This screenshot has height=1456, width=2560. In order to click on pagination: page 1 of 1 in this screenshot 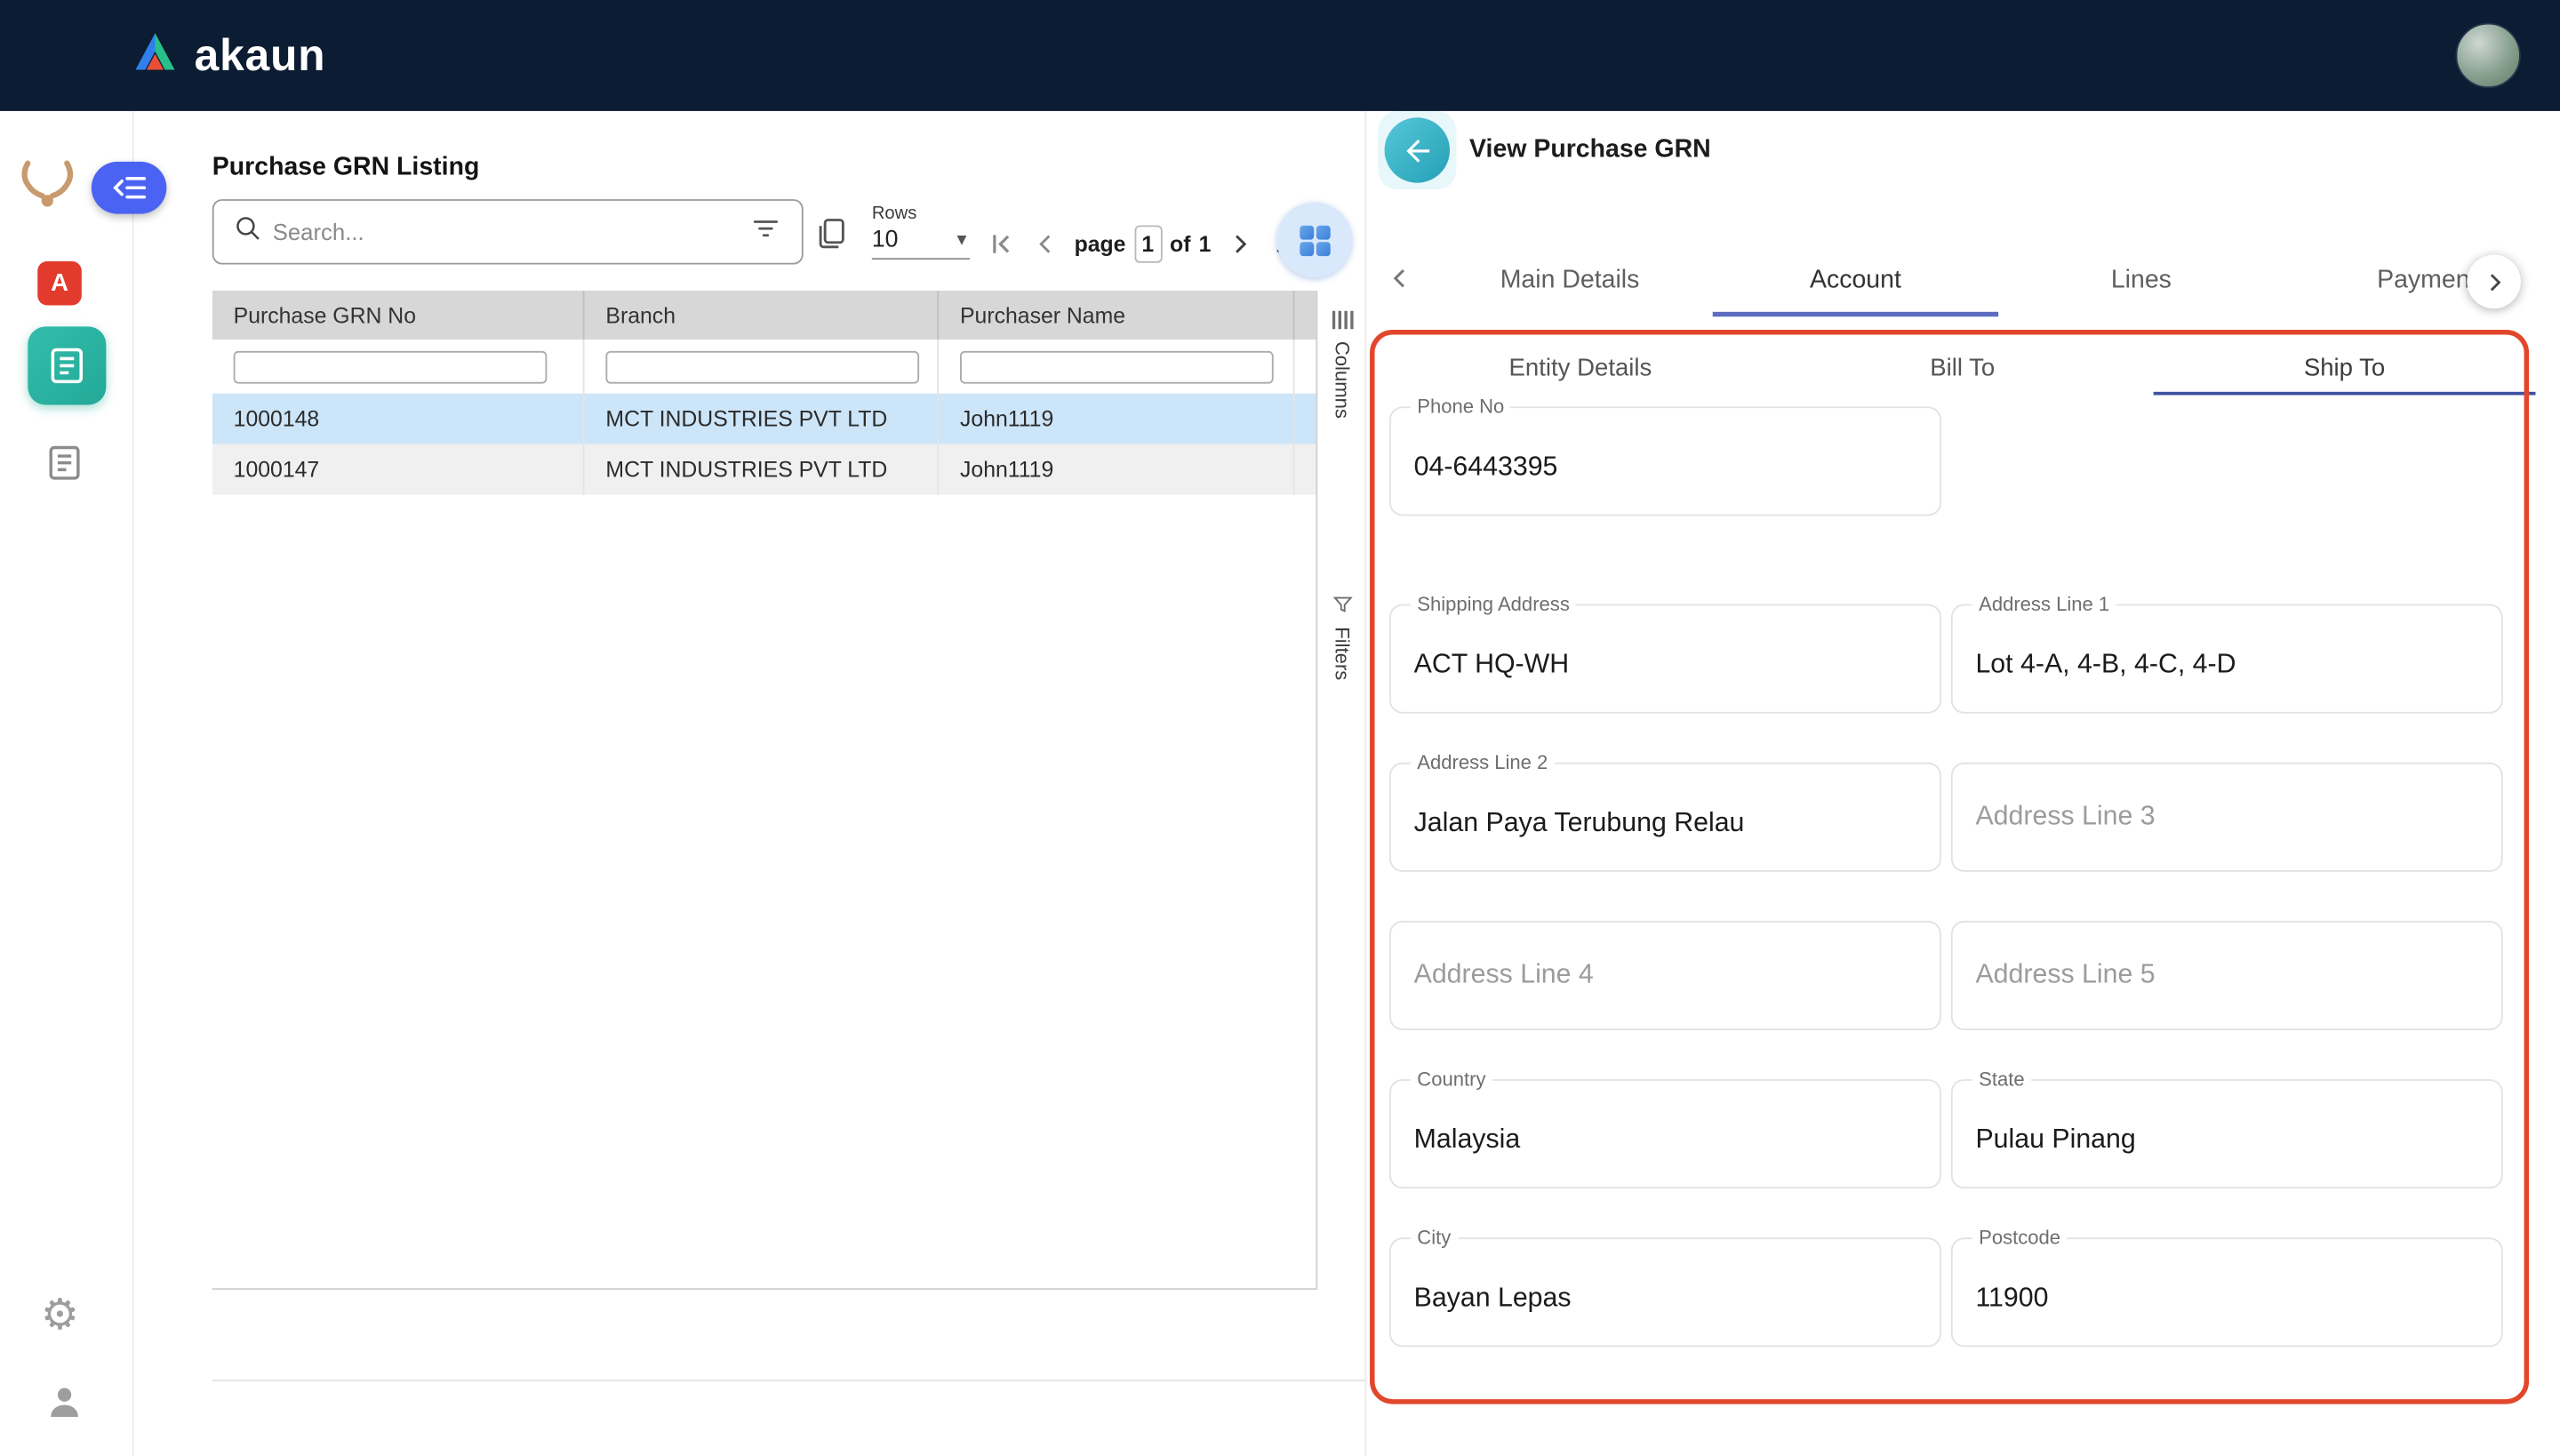, I will do `click(1142, 244)`.